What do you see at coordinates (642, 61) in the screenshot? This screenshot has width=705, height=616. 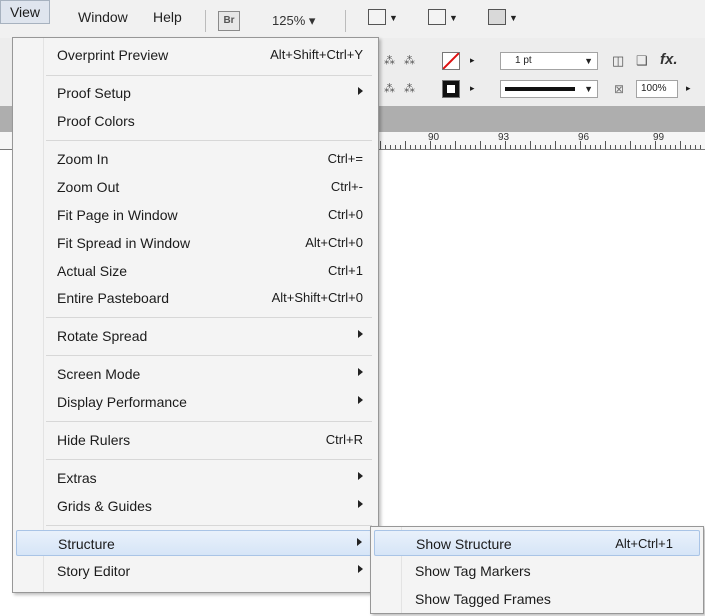 I see `drop-shadow-icon: ❑` at bounding box center [642, 61].